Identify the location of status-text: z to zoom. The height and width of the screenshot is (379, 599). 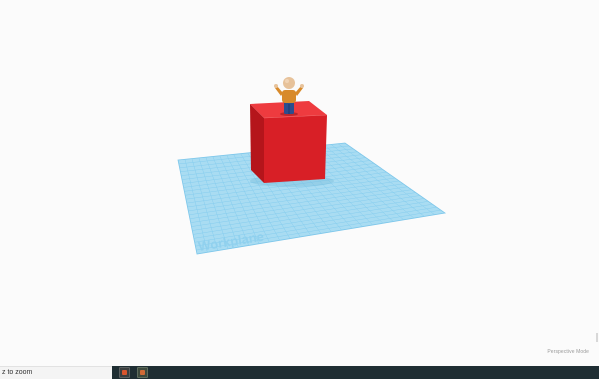
(17, 372).